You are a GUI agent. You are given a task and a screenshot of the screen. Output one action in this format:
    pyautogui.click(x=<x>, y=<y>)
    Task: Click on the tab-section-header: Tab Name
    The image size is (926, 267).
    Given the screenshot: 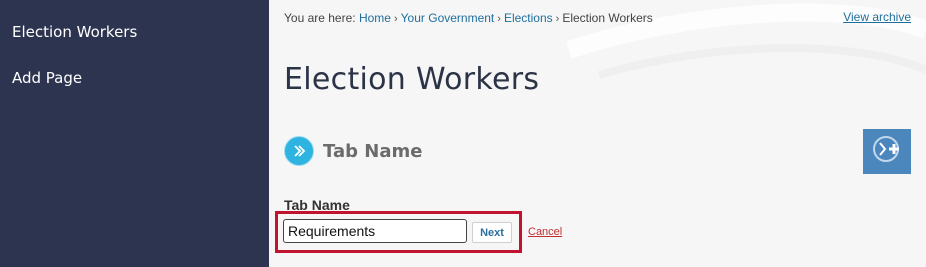 What is the action you would take?
    pyautogui.click(x=353, y=151)
    